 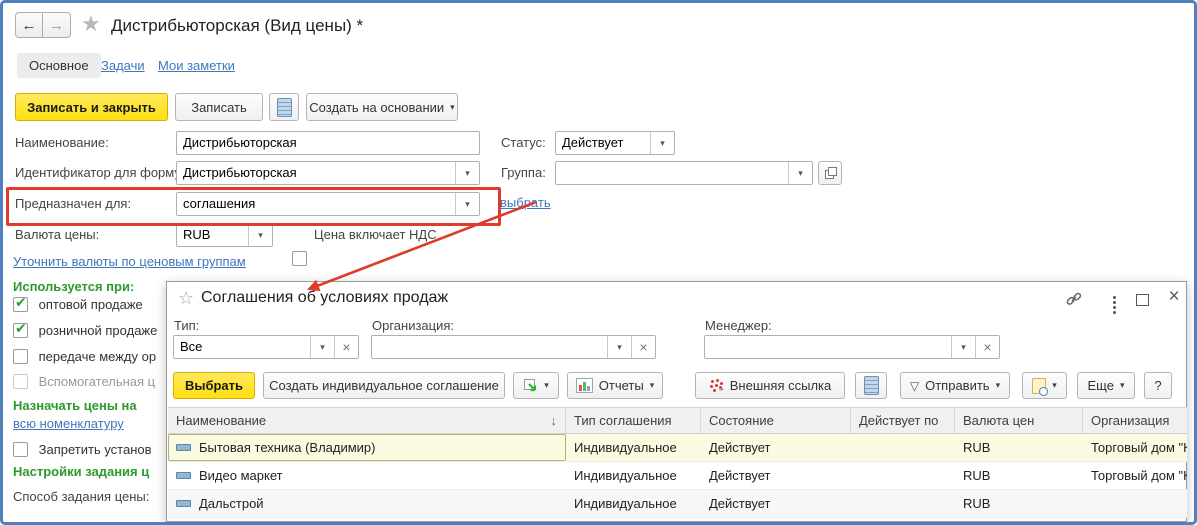 What do you see at coordinates (625, 447) in the screenshot?
I see `cell-type: Индивидуальное` at bounding box center [625, 447].